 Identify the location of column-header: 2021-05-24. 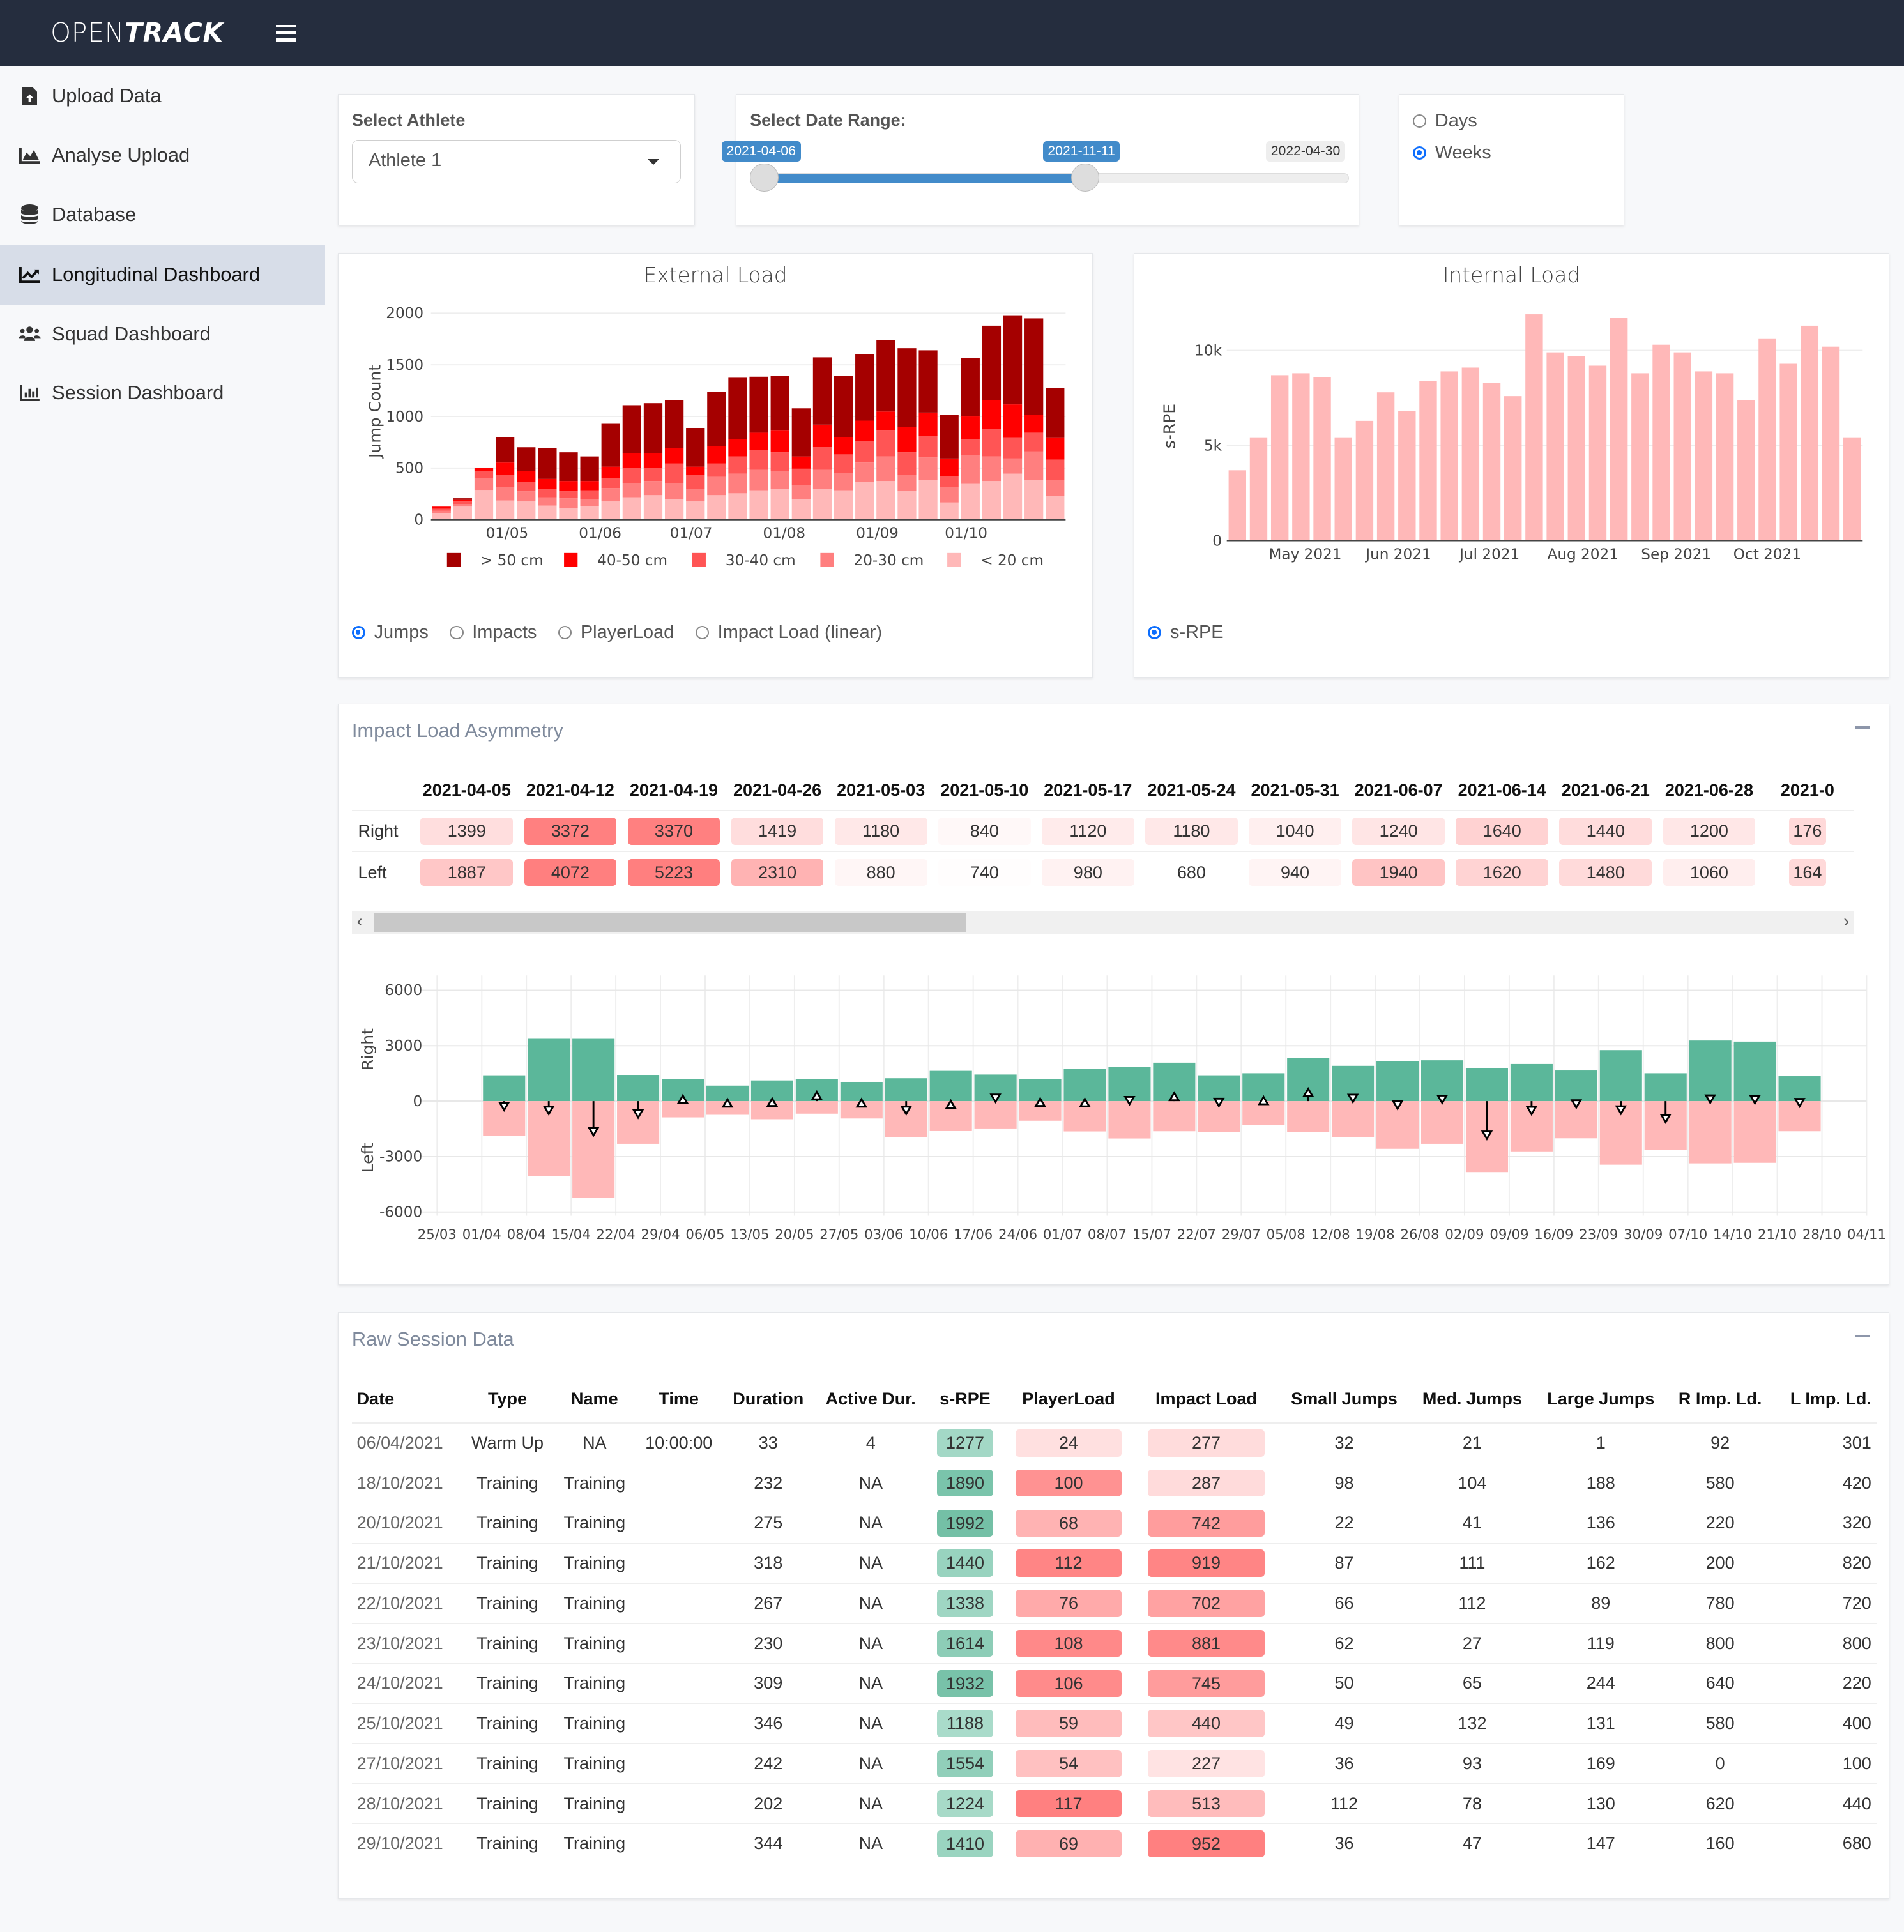
(1191, 790).